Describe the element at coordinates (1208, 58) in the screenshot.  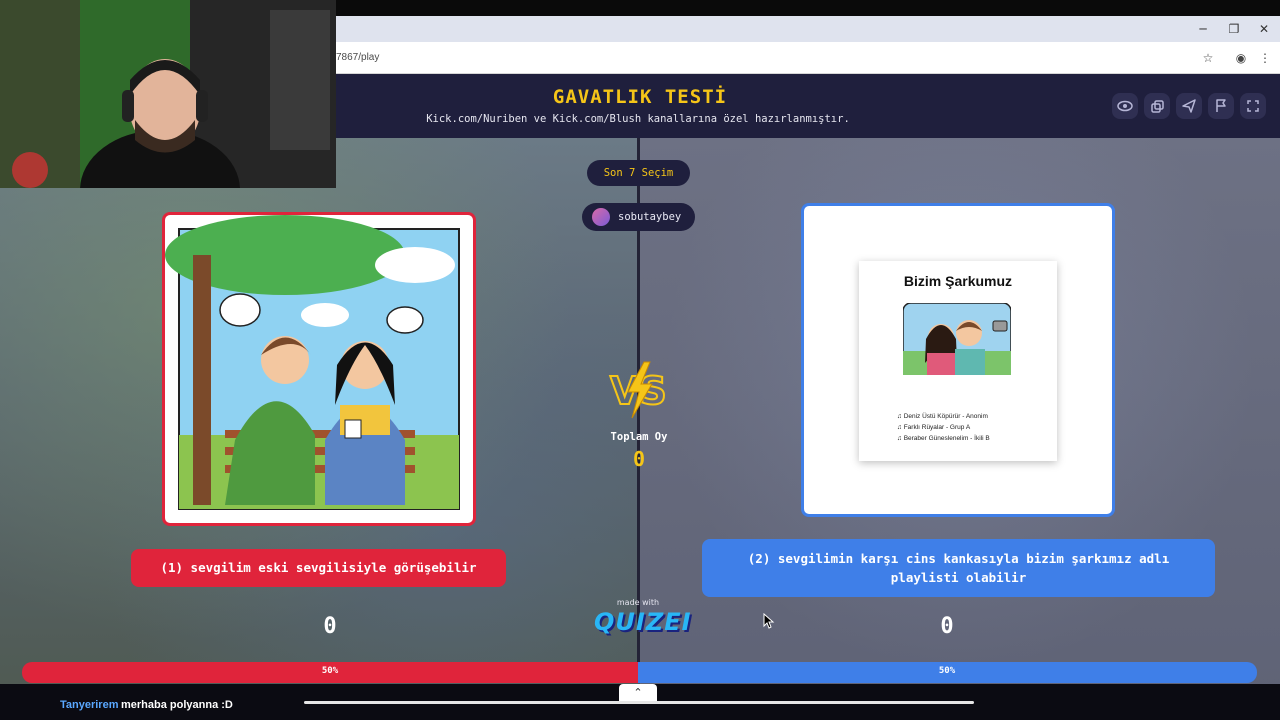
I see `star-icon: ☆` at that location.